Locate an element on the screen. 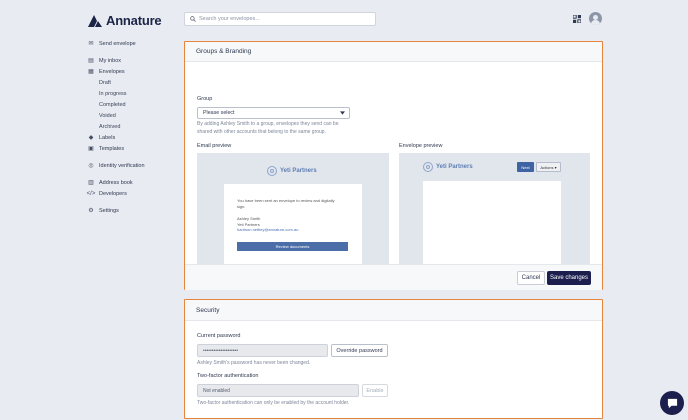 The height and width of the screenshot is (420, 688). override-password-button: Override password is located at coordinates (359, 350).